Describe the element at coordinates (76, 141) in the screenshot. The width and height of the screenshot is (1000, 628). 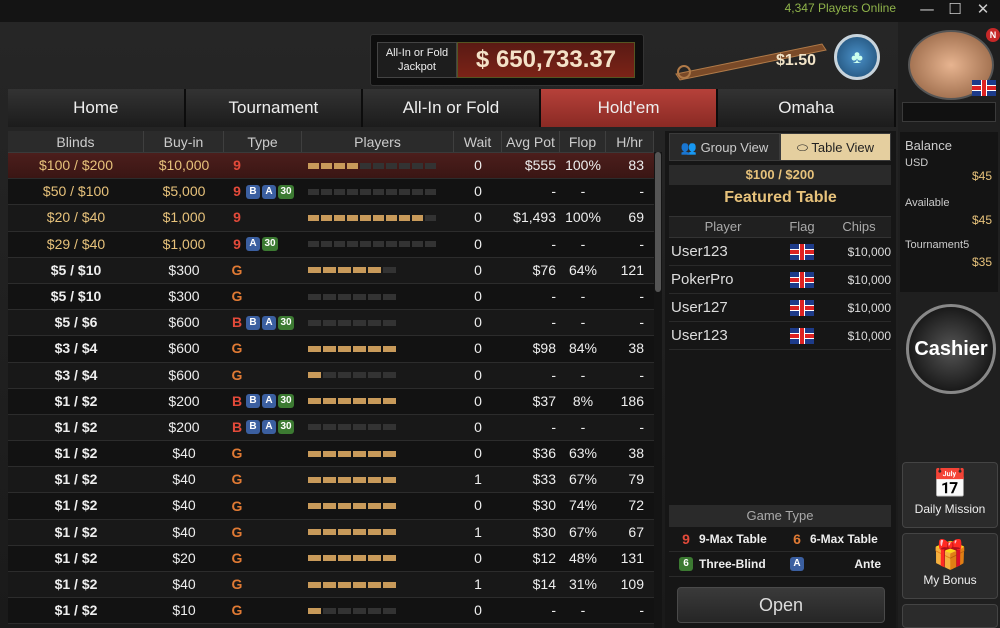
I see `col-blinds: Blinds` at that location.